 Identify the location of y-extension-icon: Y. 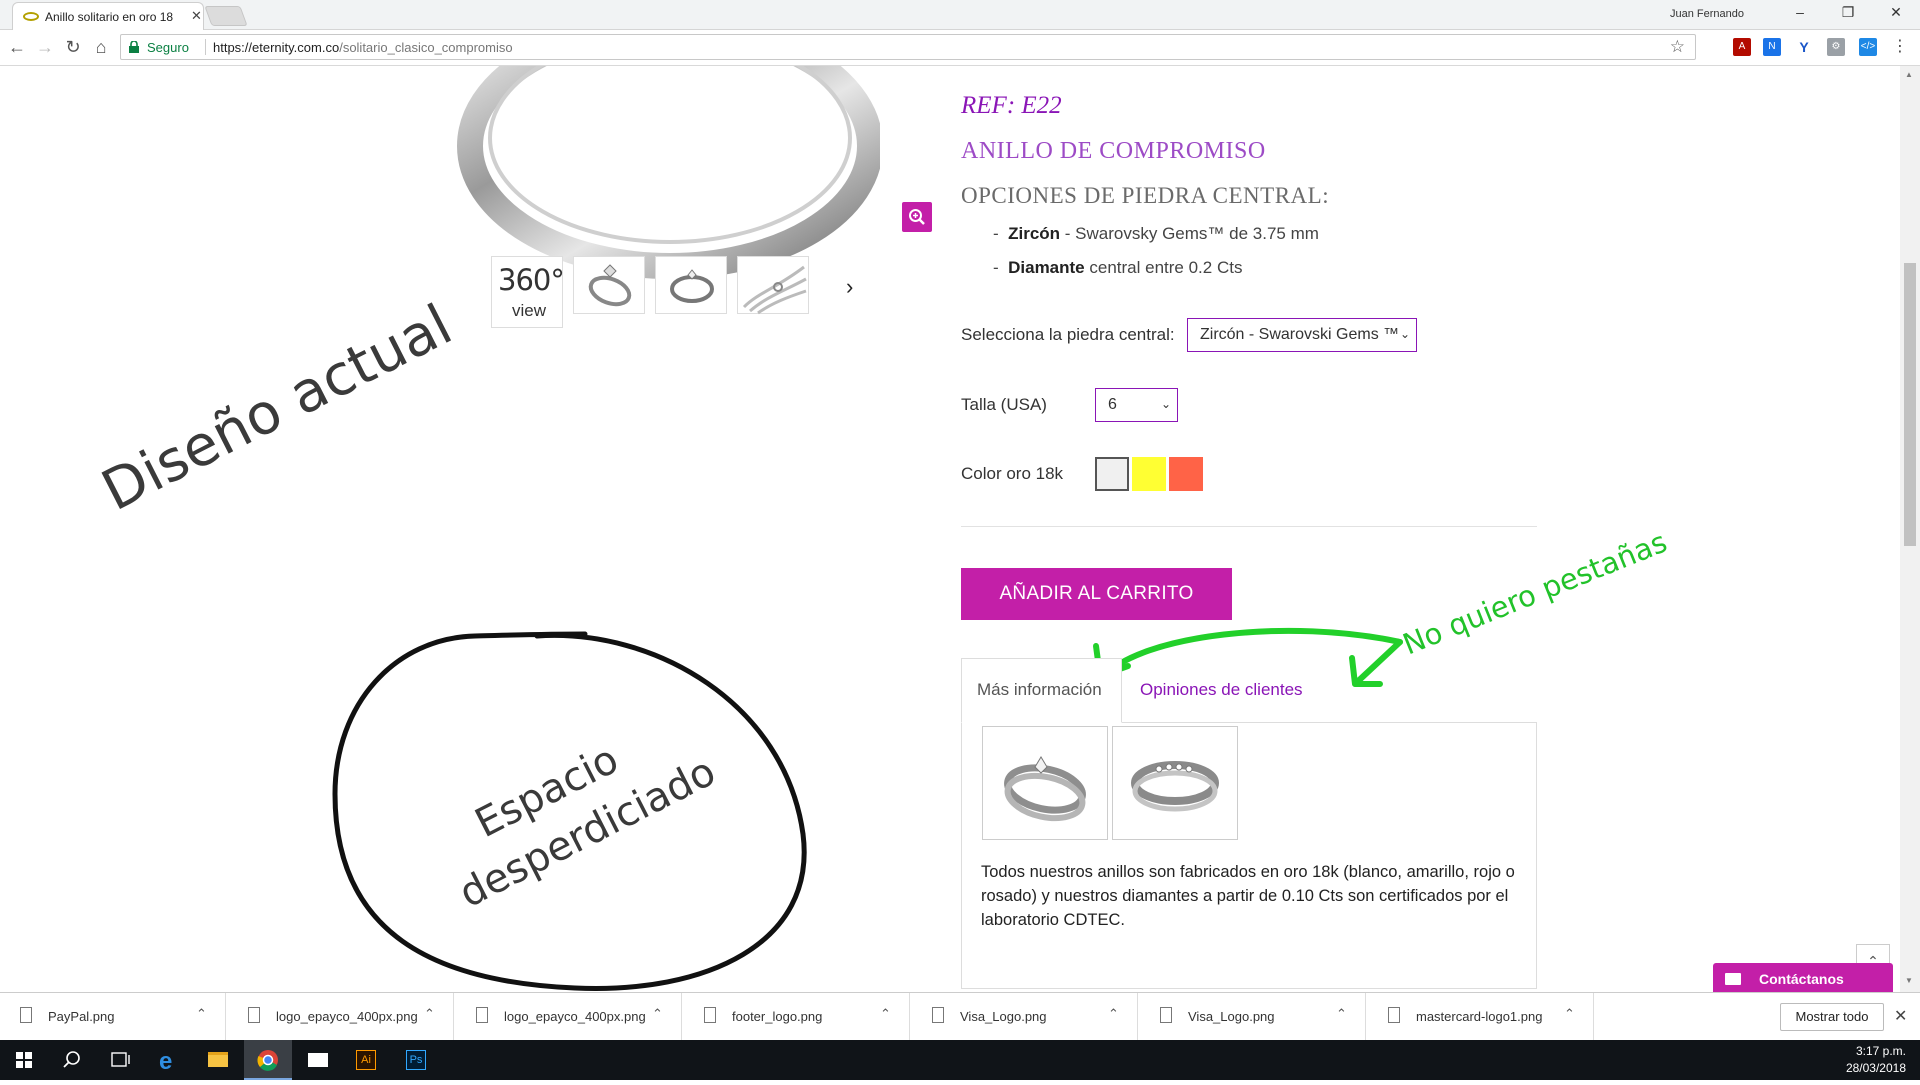
(1804, 47).